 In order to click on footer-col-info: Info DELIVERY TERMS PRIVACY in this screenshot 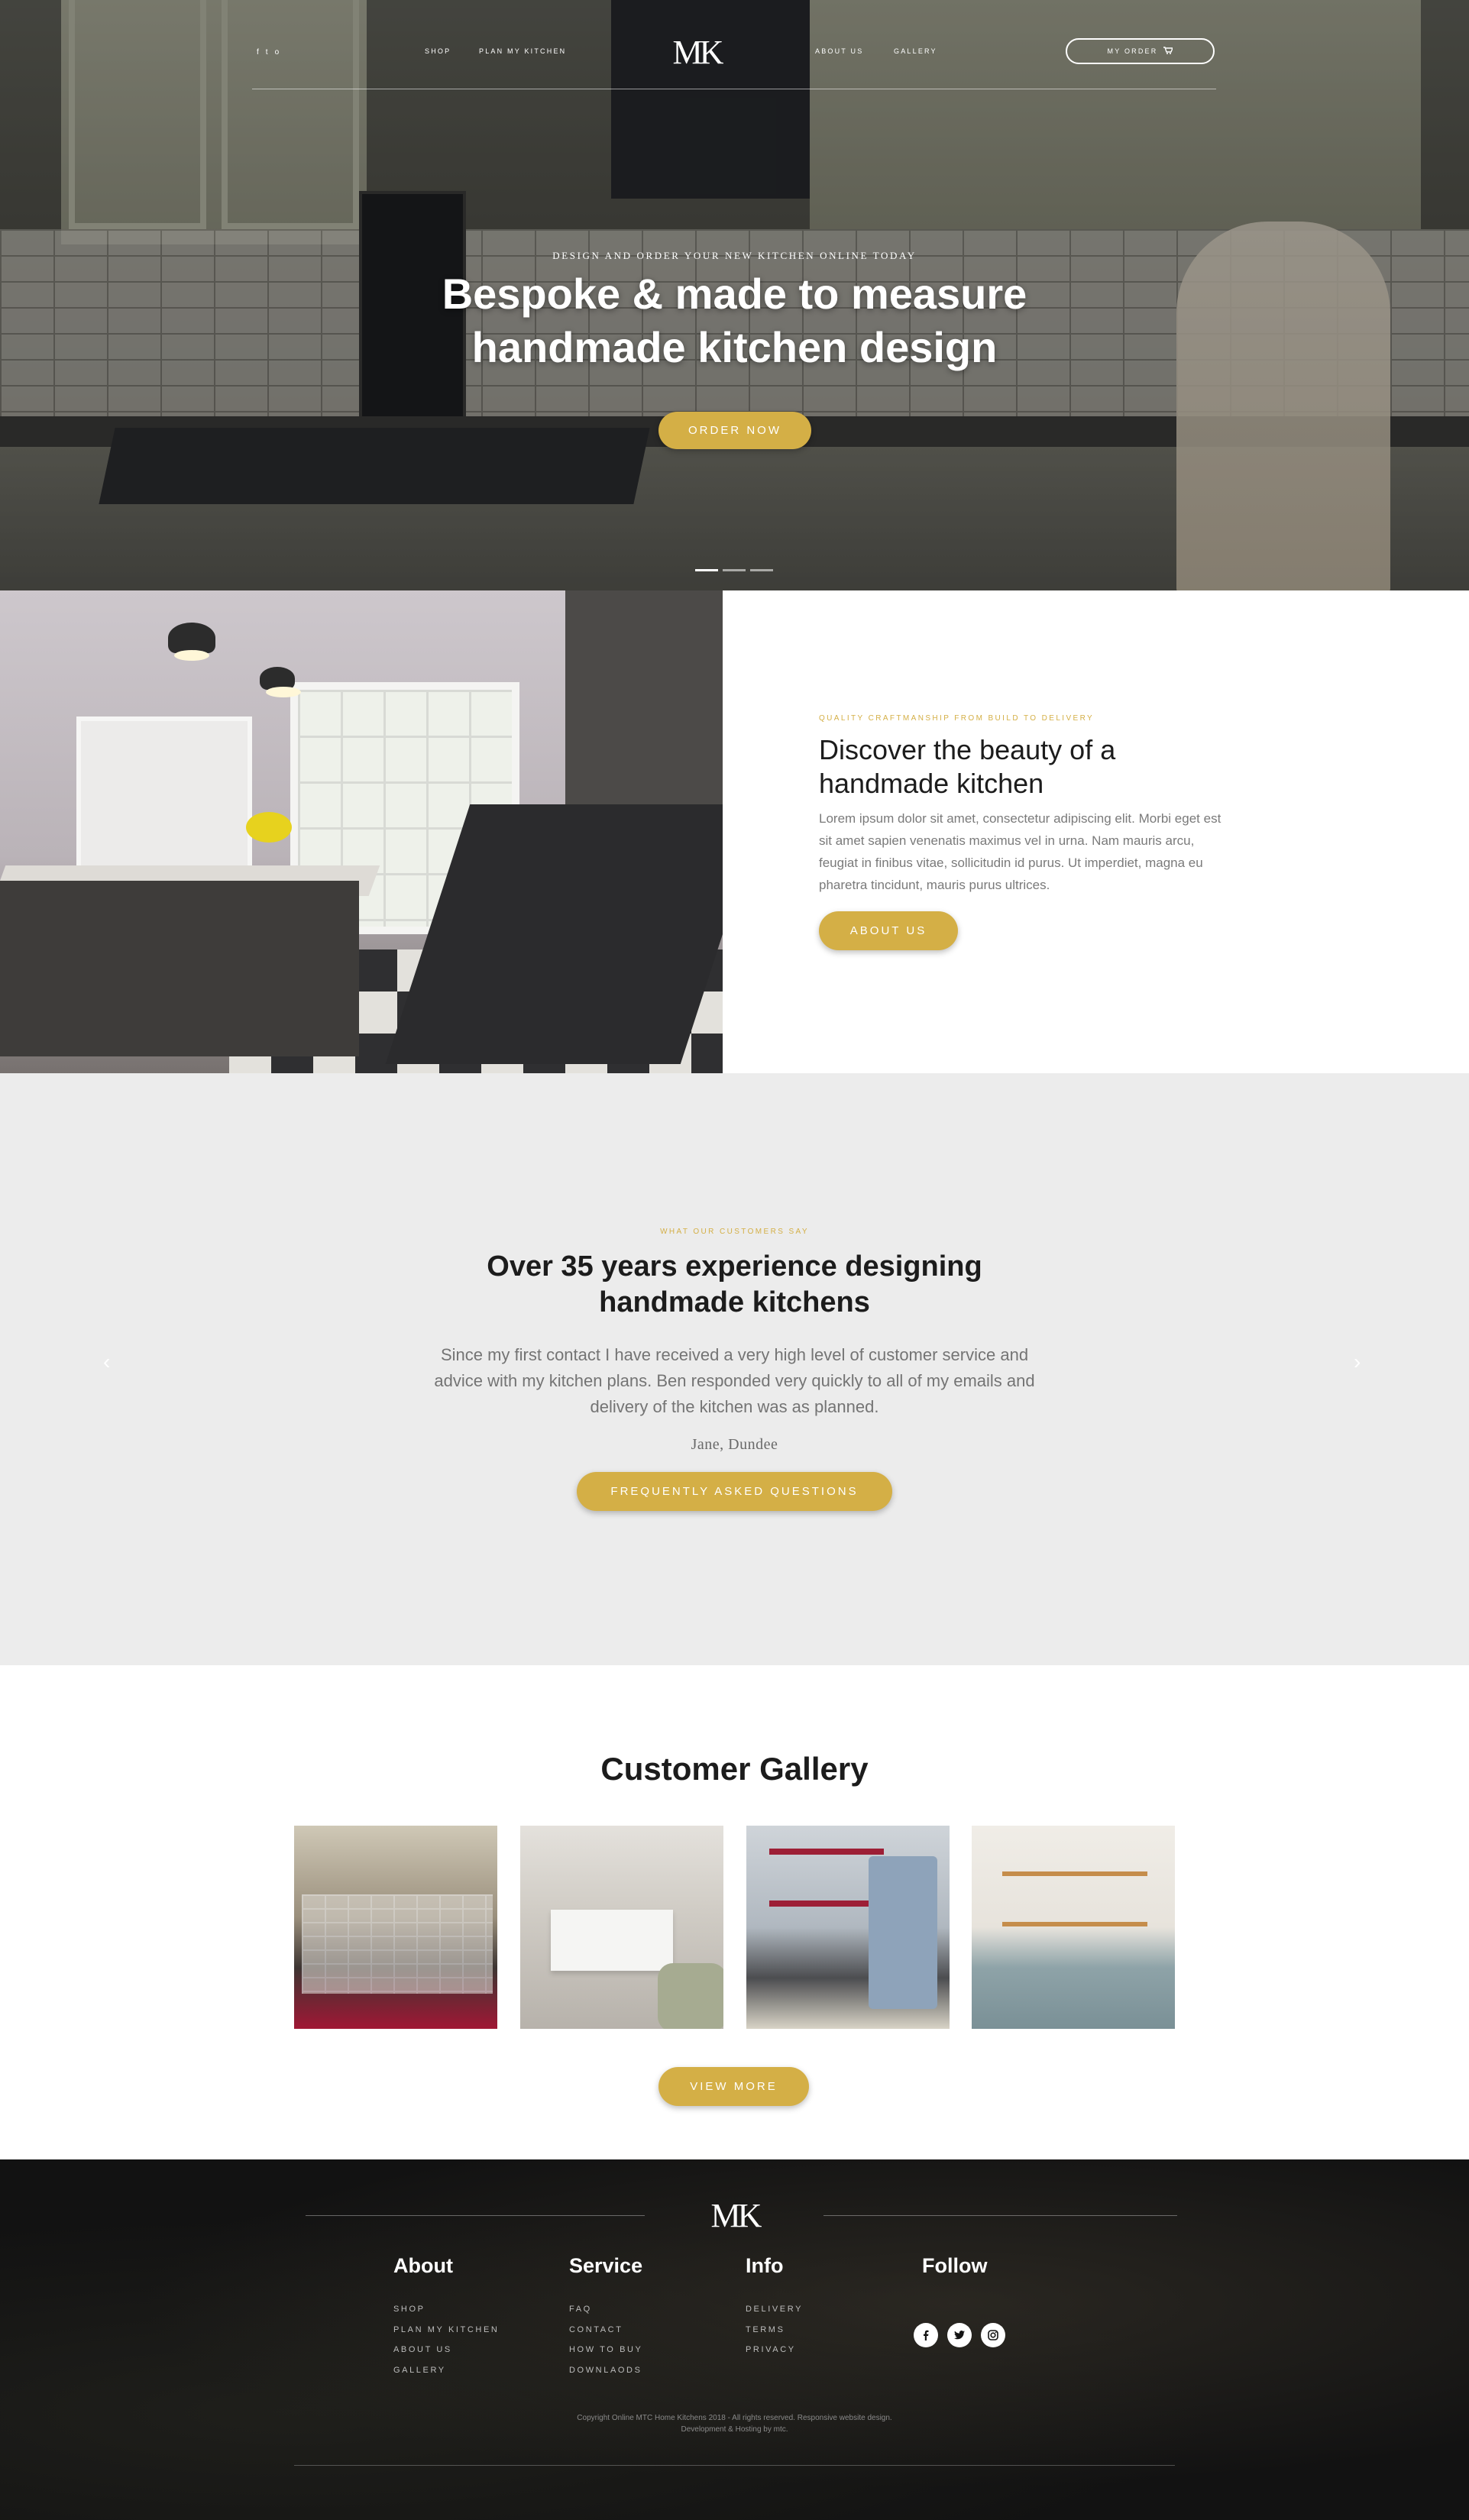, I will do `click(775, 2307)`.